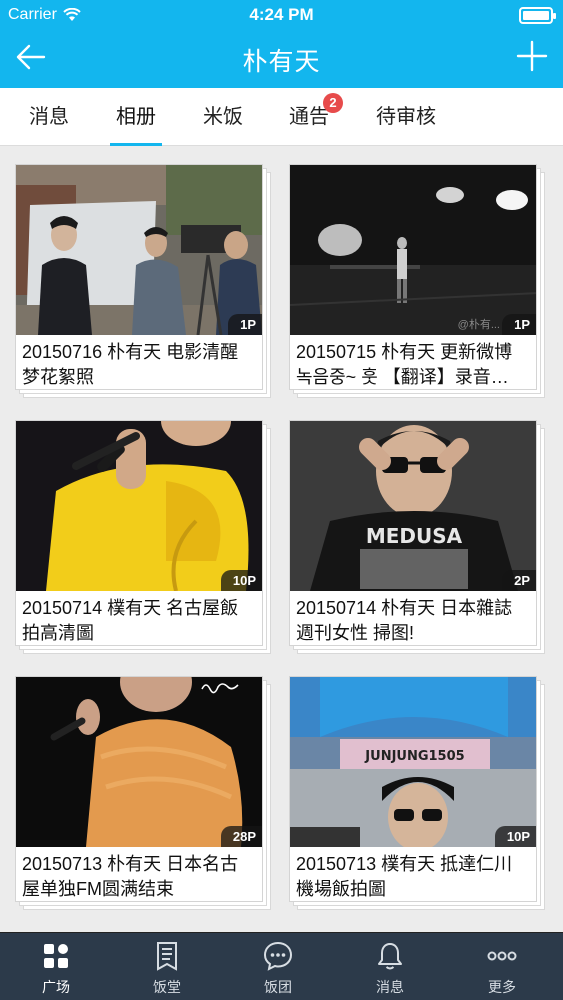  I want to click on shirt-print-text: MEDUSA, so click(414, 536).